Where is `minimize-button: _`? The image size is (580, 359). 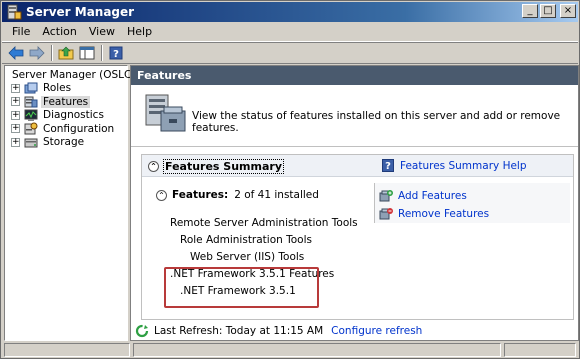 minimize-button: _ is located at coordinates (530, 11).